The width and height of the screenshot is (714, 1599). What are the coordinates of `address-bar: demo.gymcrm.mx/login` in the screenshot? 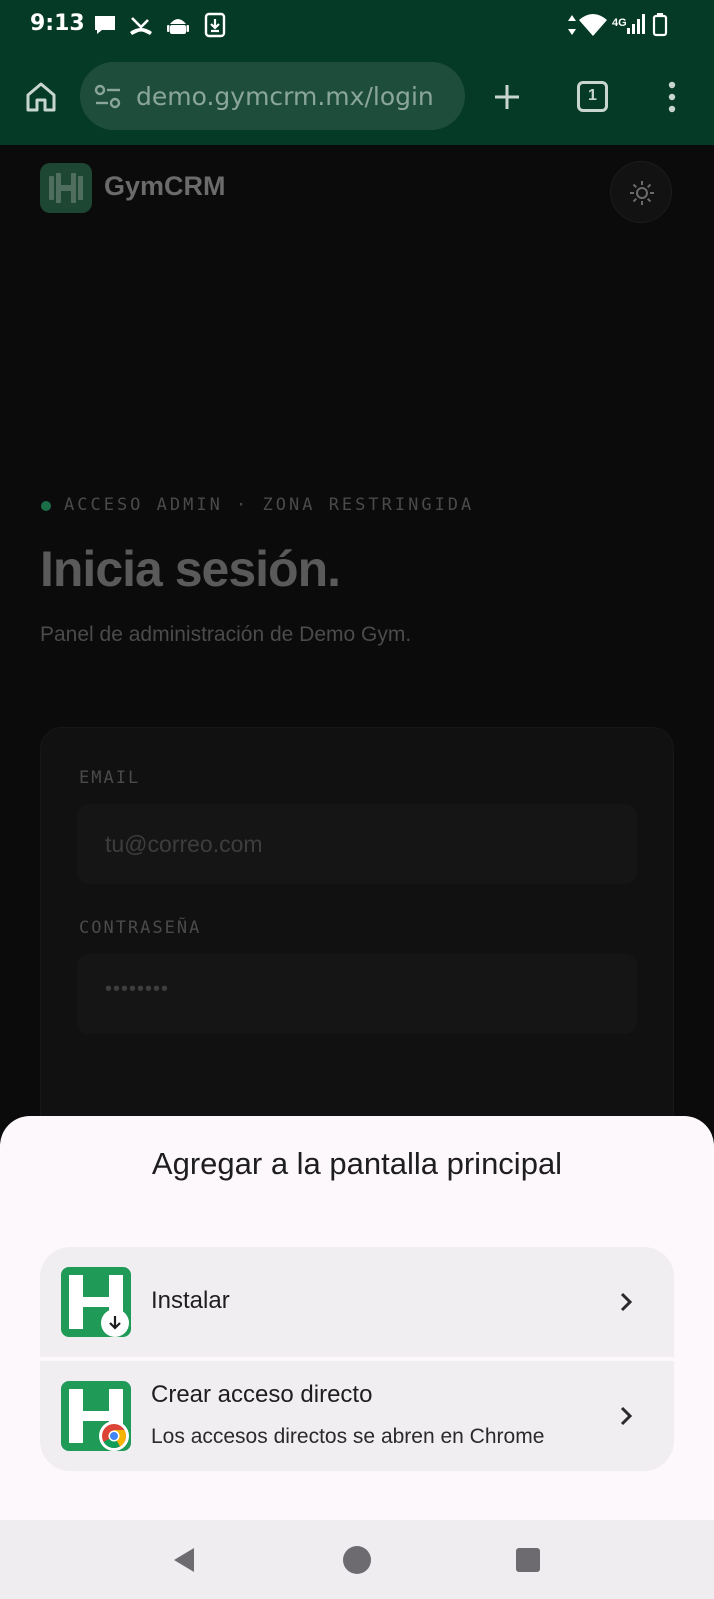 It's located at (272, 96).